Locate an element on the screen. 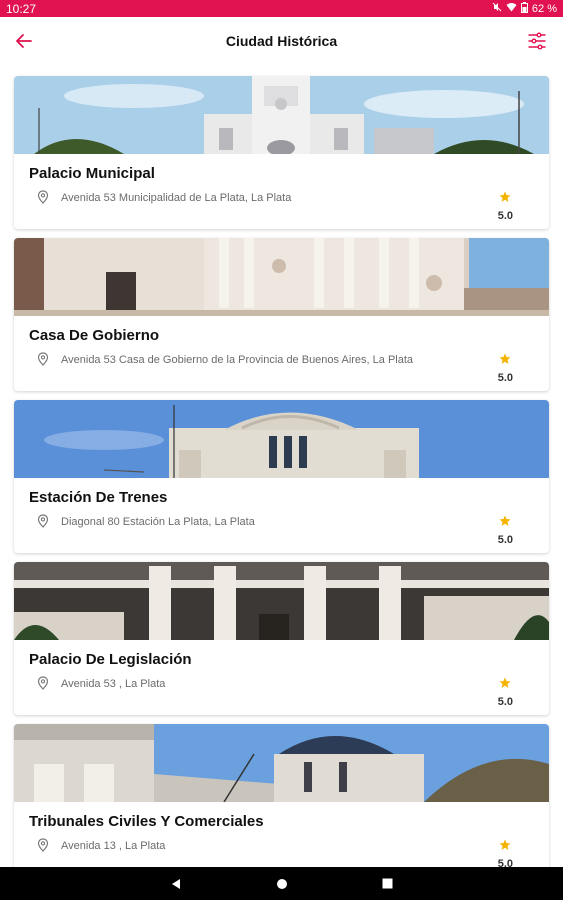 The height and width of the screenshot is (900, 563). place-name: Palacio De Legislación is located at coordinates (110, 659).